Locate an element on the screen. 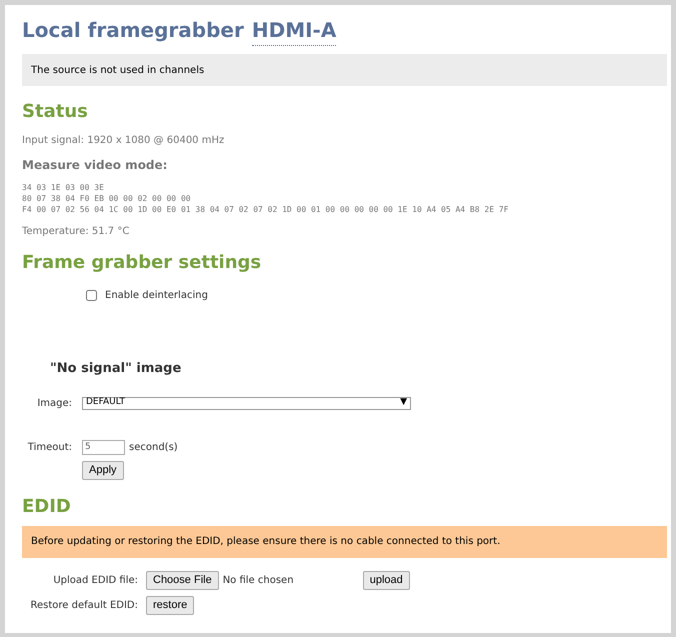 The width and height of the screenshot is (676, 637). restore-button: restore is located at coordinates (170, 605).